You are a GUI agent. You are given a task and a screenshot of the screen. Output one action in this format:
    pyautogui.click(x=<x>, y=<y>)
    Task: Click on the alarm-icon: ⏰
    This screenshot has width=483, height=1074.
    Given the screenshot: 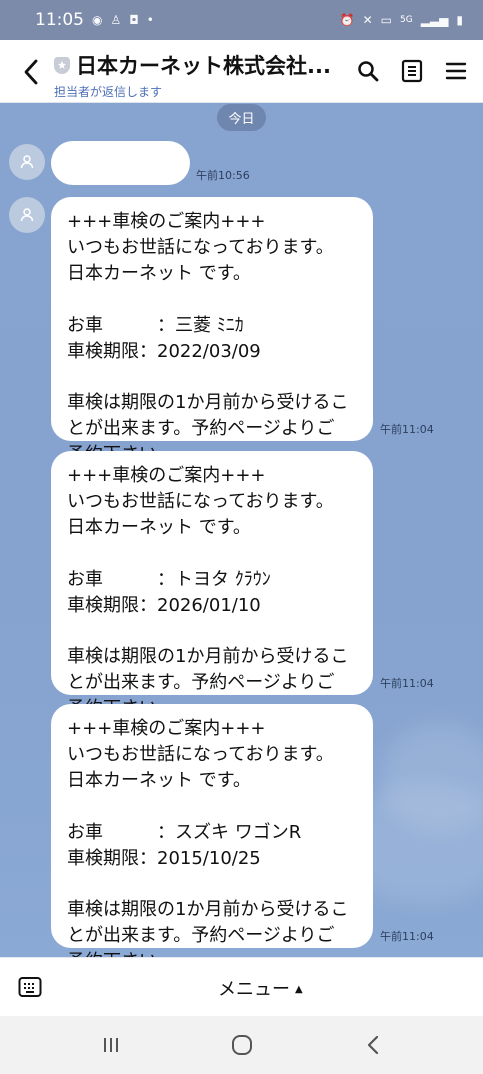 What is the action you would take?
    pyautogui.click(x=347, y=20)
    